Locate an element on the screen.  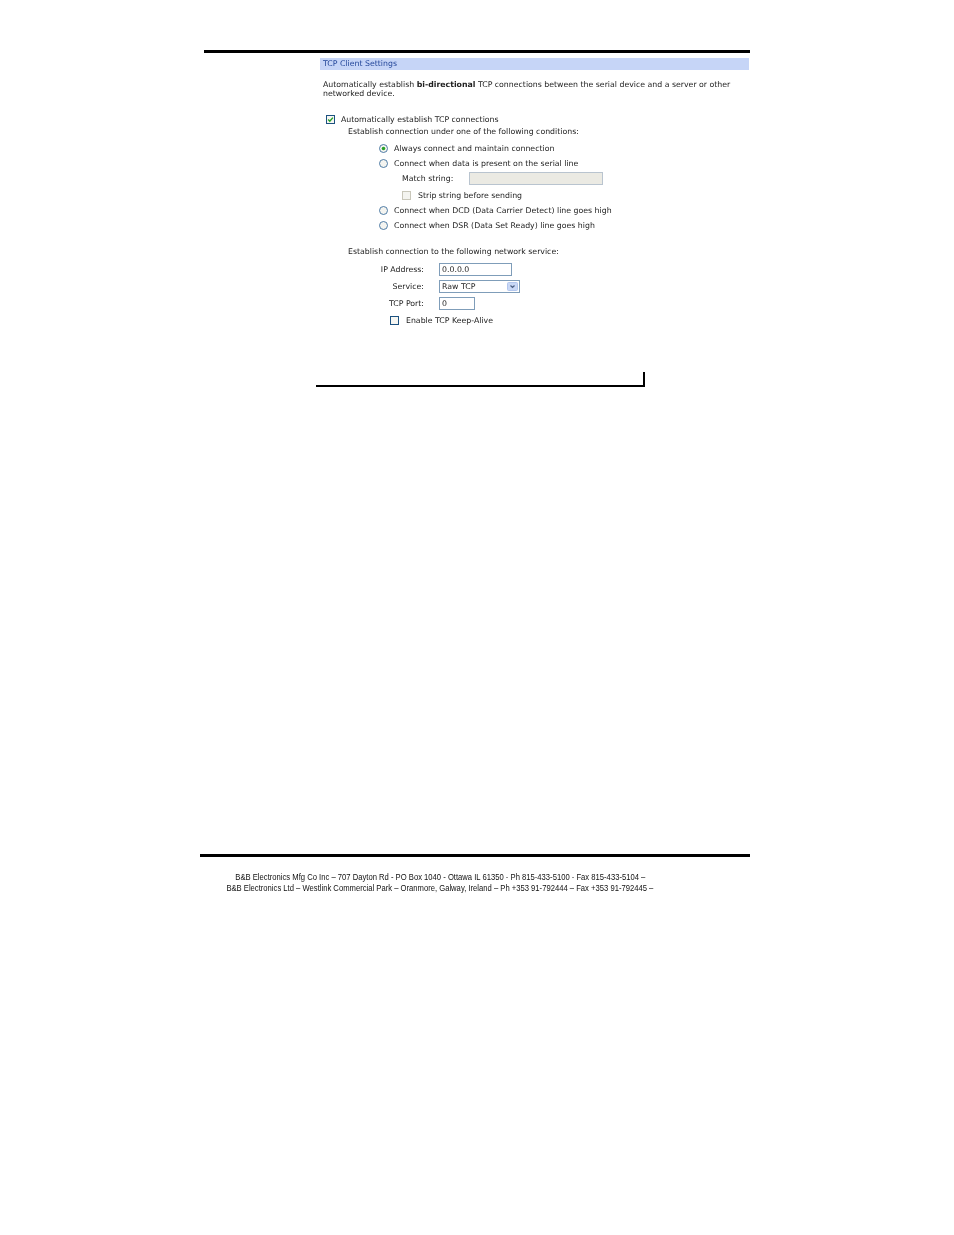
footer-address-text: B&B Electronics Ltd – Westlink Commercial Park – Oranmore, Galway, Ireland – Ph +353 91-792444 – Fax +353 91-792445 – is located at coordinates (440, 888).